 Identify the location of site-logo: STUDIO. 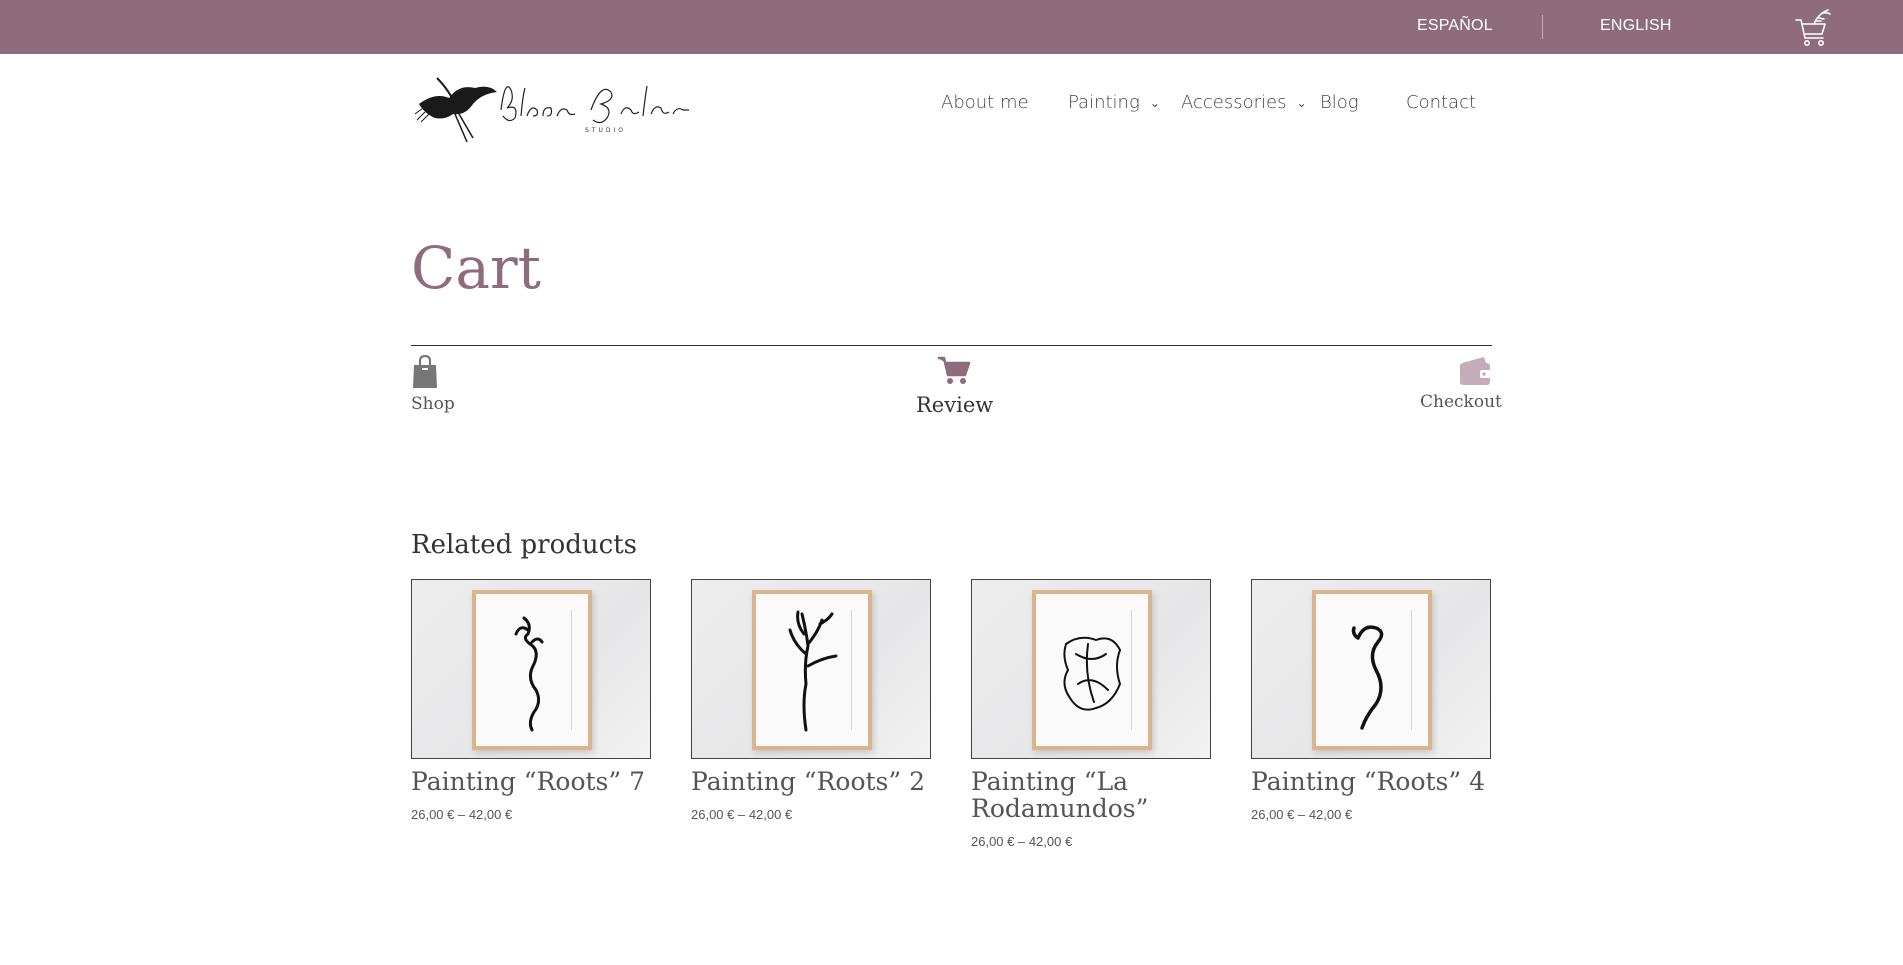
(554, 107).